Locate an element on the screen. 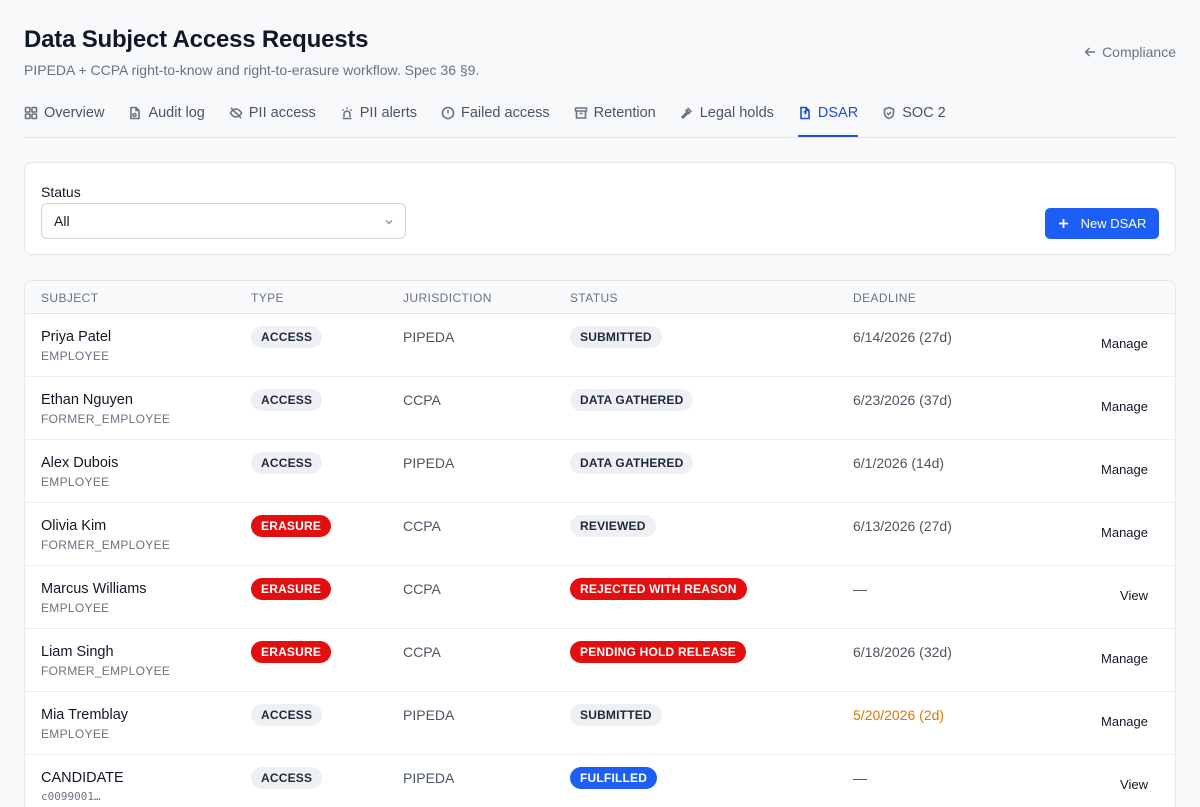 The width and height of the screenshot is (1200, 807). new-dsar-label: New DSAR is located at coordinates (1113, 223).